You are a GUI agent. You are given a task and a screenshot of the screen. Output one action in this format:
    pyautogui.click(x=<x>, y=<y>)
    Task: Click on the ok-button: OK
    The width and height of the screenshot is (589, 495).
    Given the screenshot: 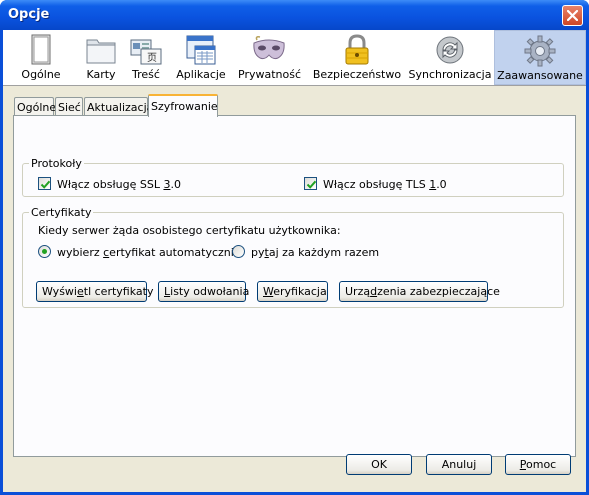 What is the action you would take?
    pyautogui.click(x=379, y=464)
    